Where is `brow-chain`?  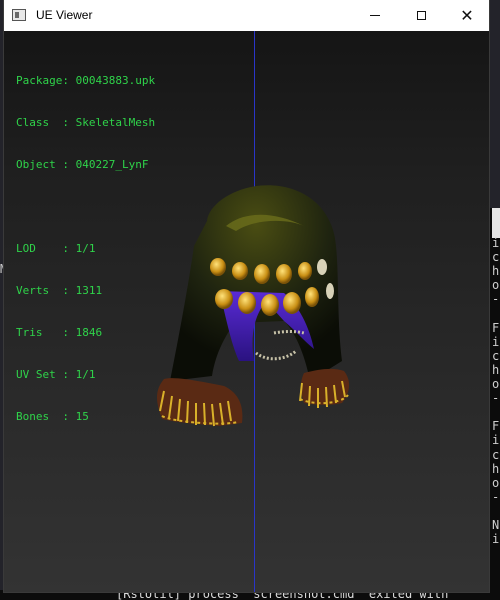 brow-chain is located at coordinates (289, 332).